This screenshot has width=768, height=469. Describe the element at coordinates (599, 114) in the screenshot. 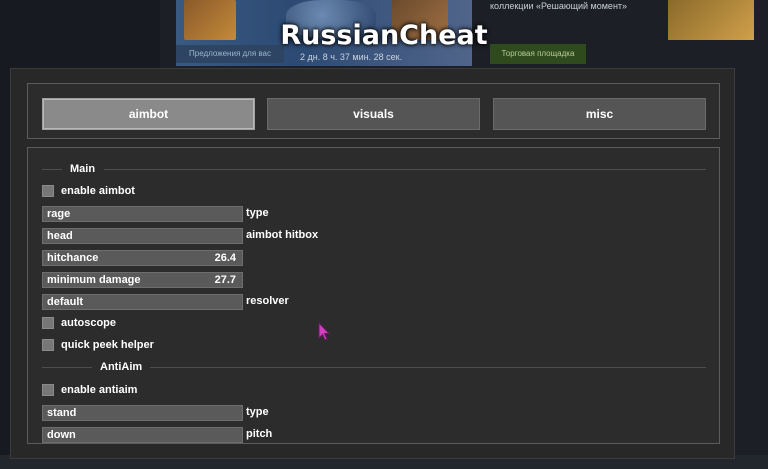

I see `tab-misc: misc` at that location.